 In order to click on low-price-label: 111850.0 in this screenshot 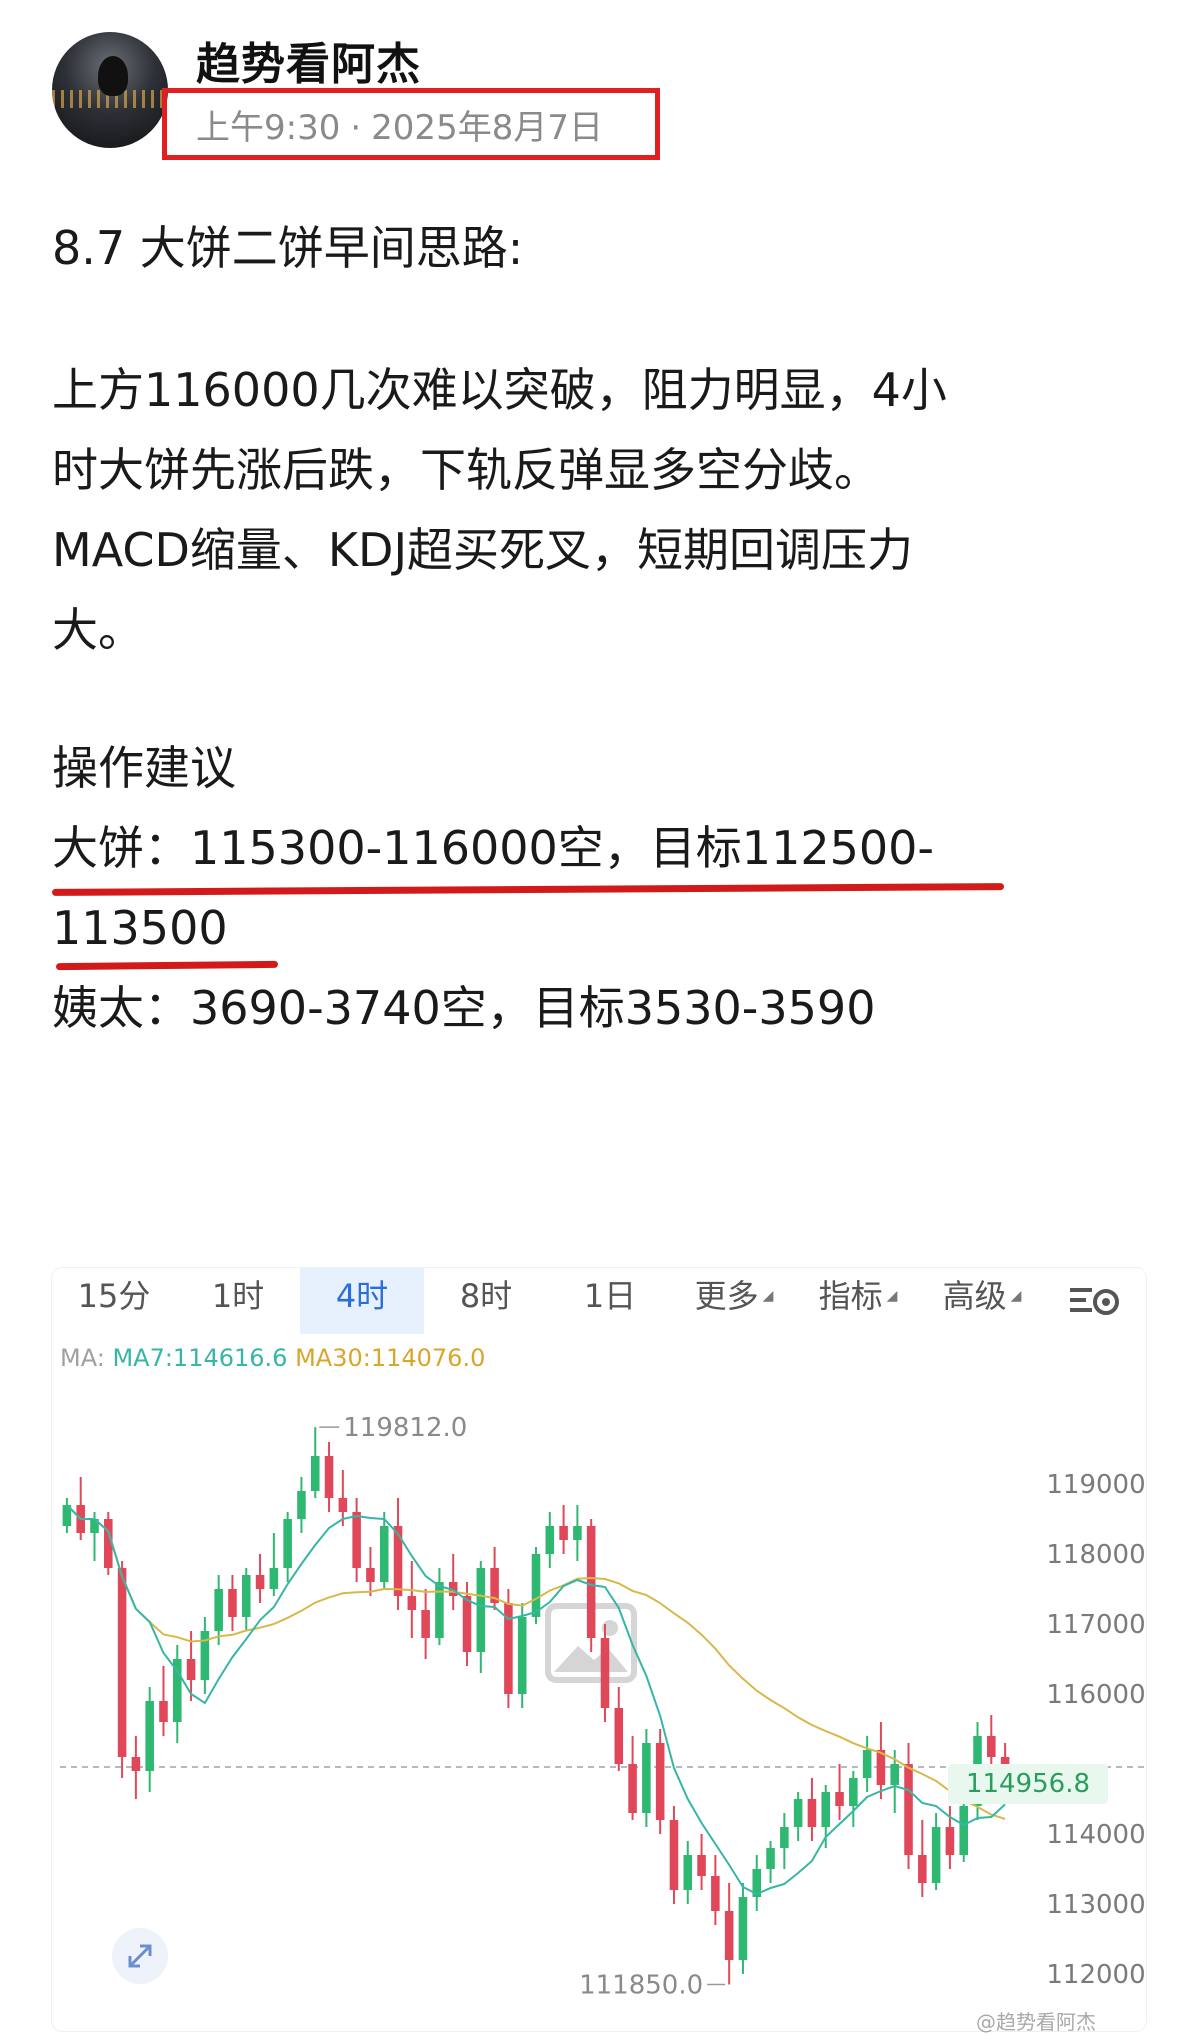, I will do `click(641, 1986)`.